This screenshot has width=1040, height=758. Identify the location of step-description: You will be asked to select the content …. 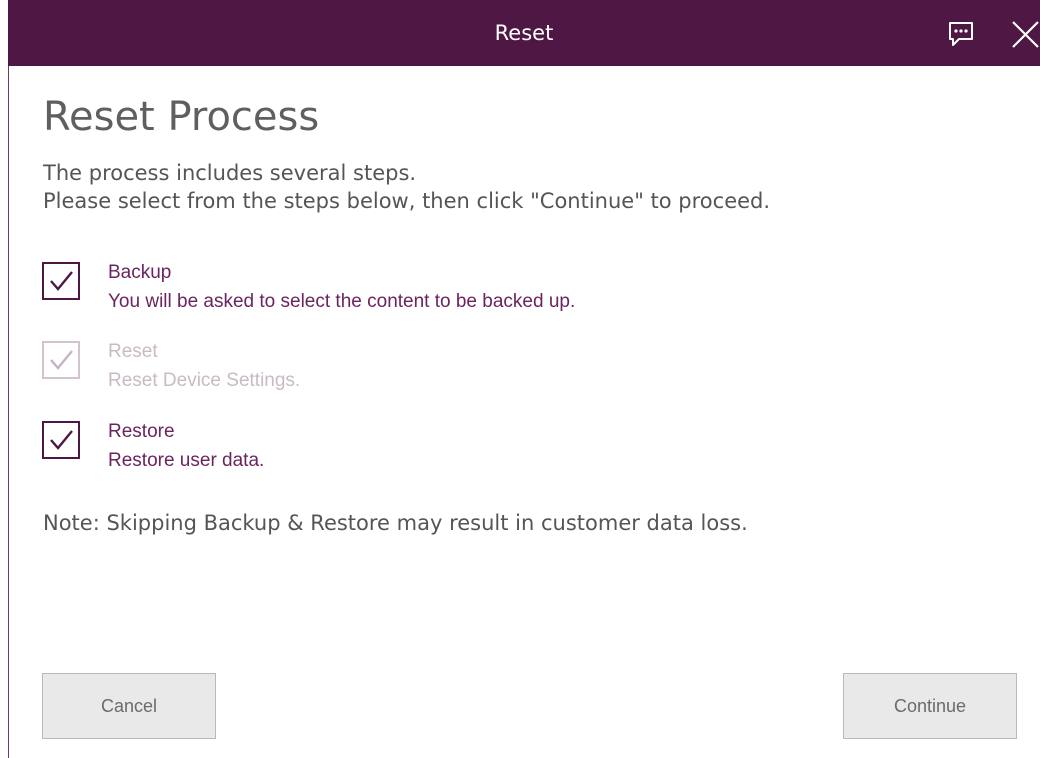
(342, 301).